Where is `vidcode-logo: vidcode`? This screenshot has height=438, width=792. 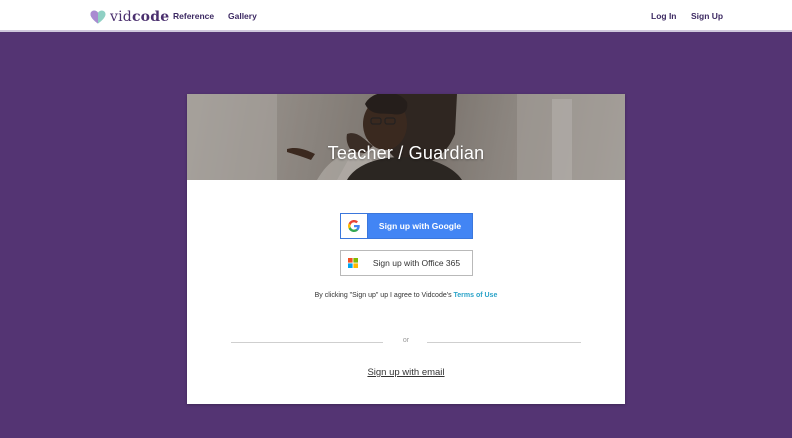 vidcode-logo: vidcode is located at coordinates (129, 17).